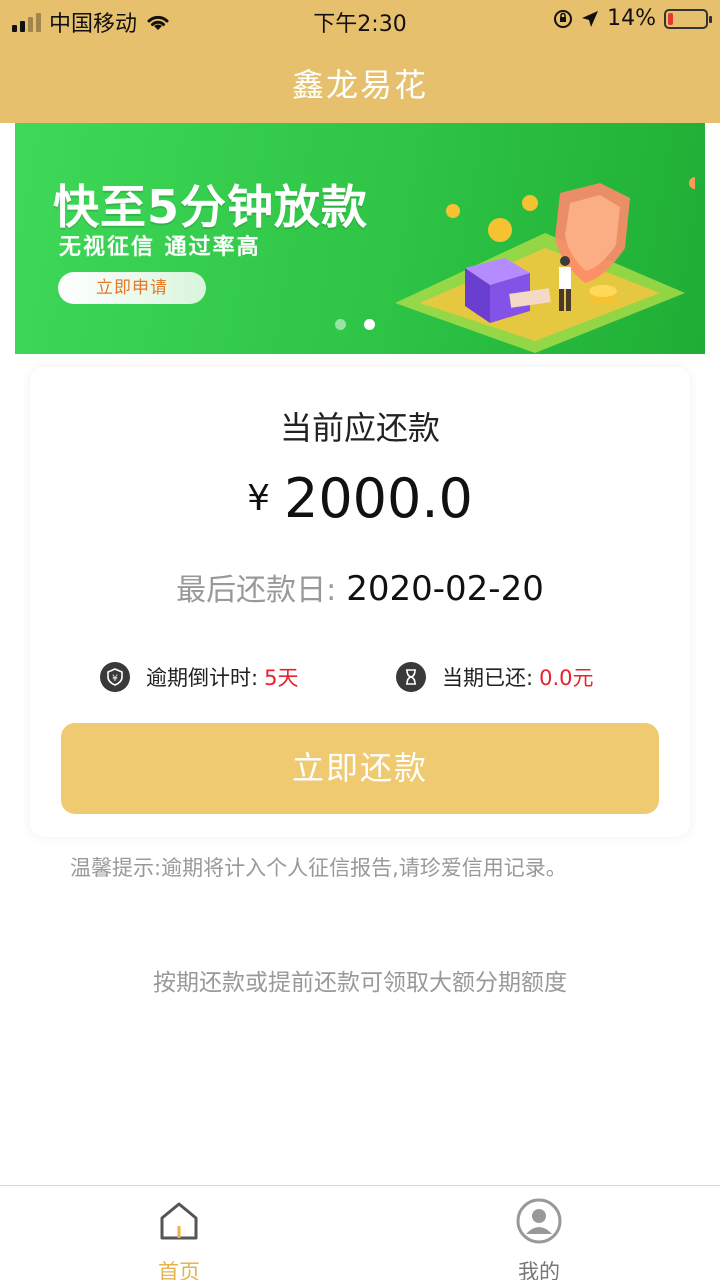 Image resolution: width=720 pixels, height=1280 pixels. What do you see at coordinates (132, 288) in the screenshot?
I see `apply-now-button: 立即申请` at bounding box center [132, 288].